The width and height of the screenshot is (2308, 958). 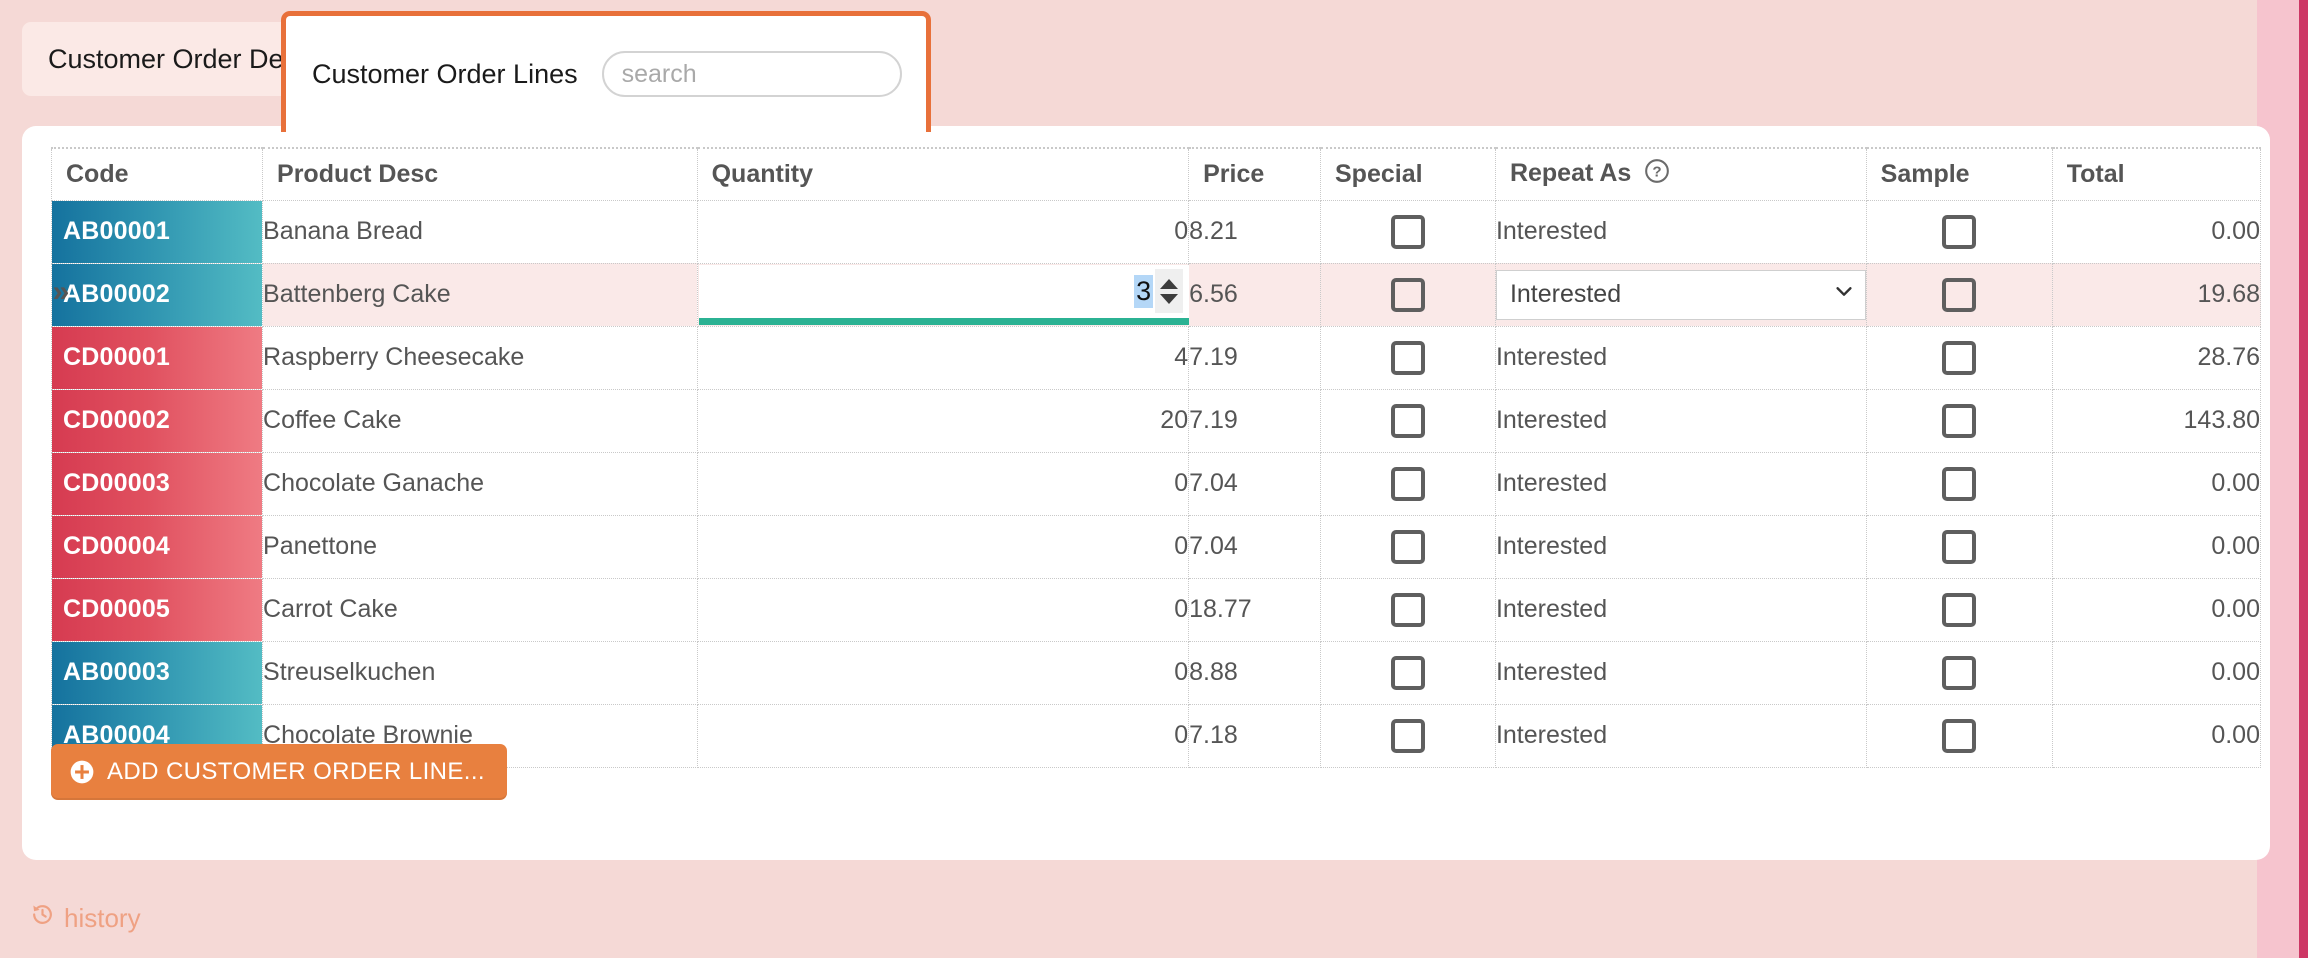 I want to click on cell-code: CD00004, so click(x=157, y=546).